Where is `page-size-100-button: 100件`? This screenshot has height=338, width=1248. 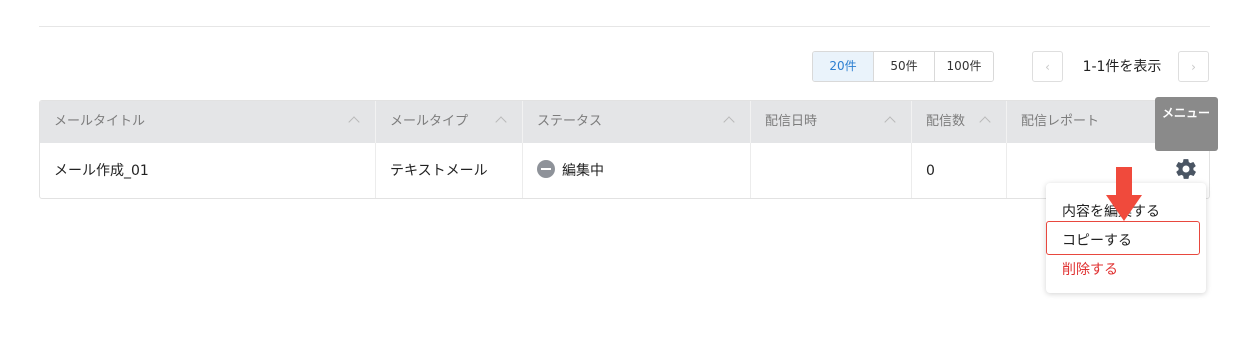
page-size-100-button: 100件 is located at coordinates (964, 66).